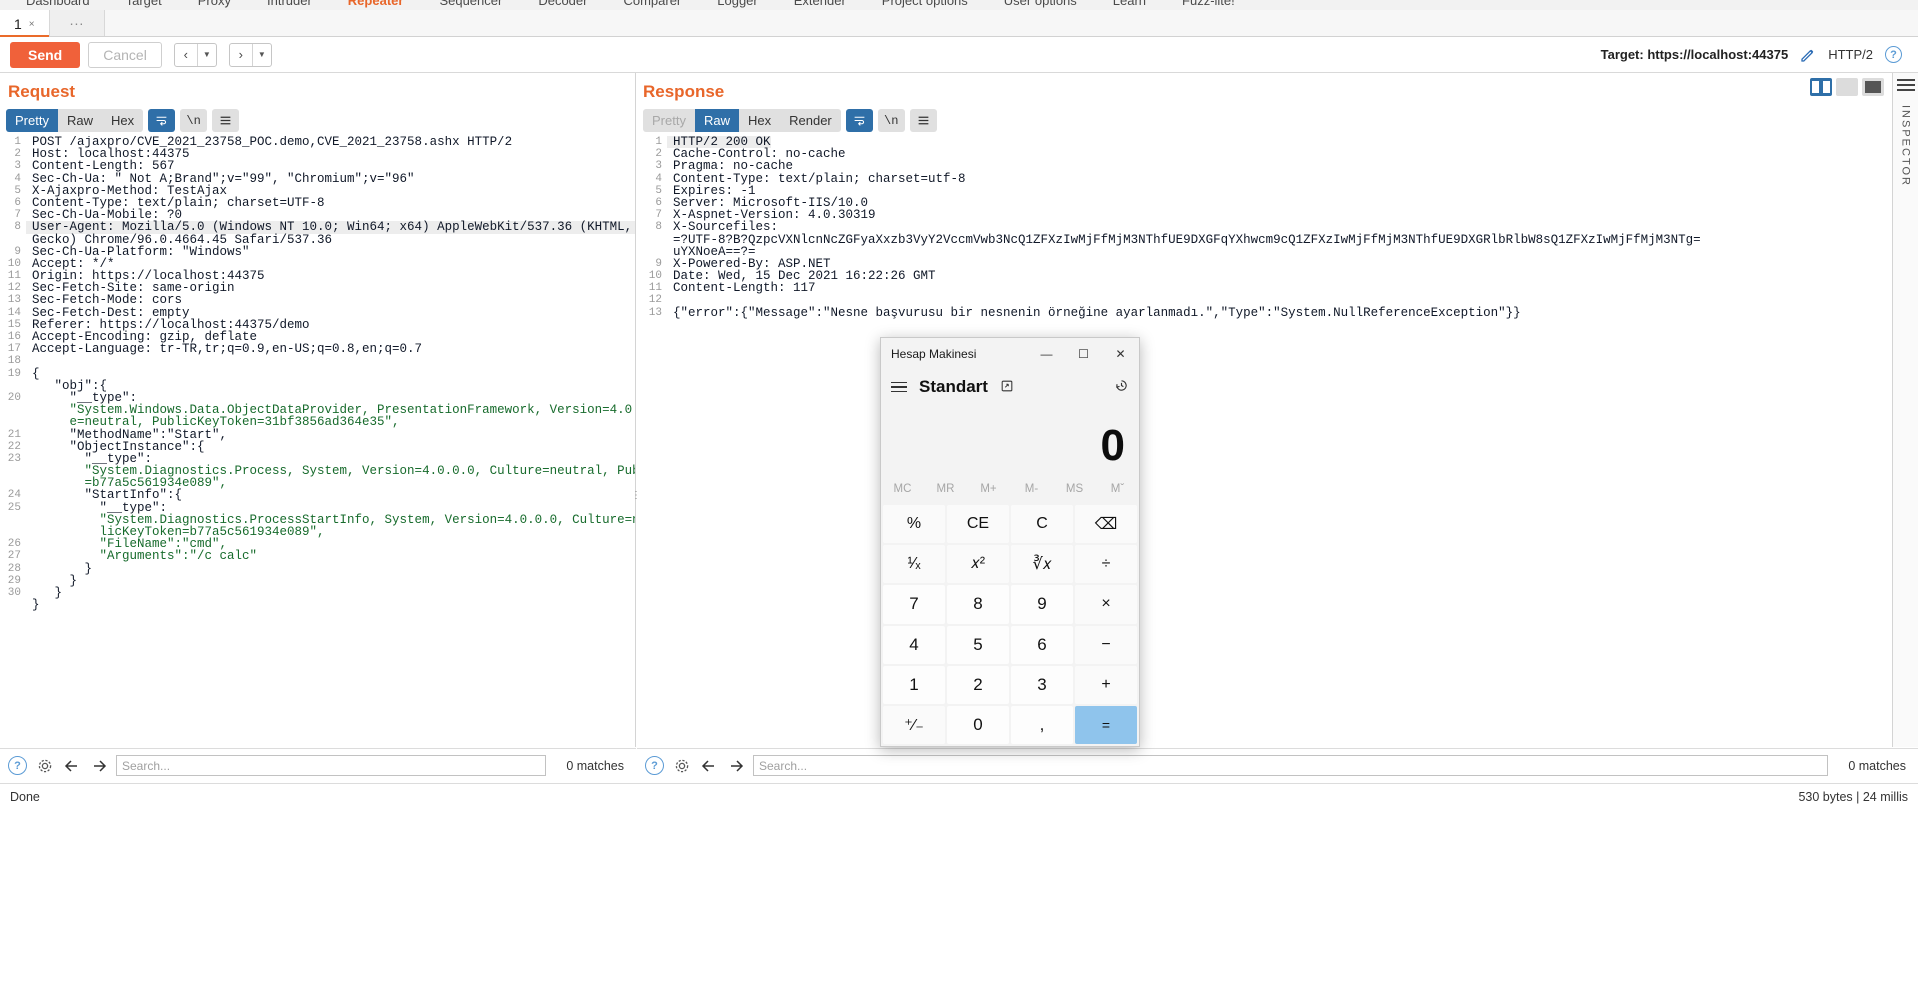  Describe the element at coordinates (79, 120) in the screenshot. I see `request-tab-raw: Raw` at that location.